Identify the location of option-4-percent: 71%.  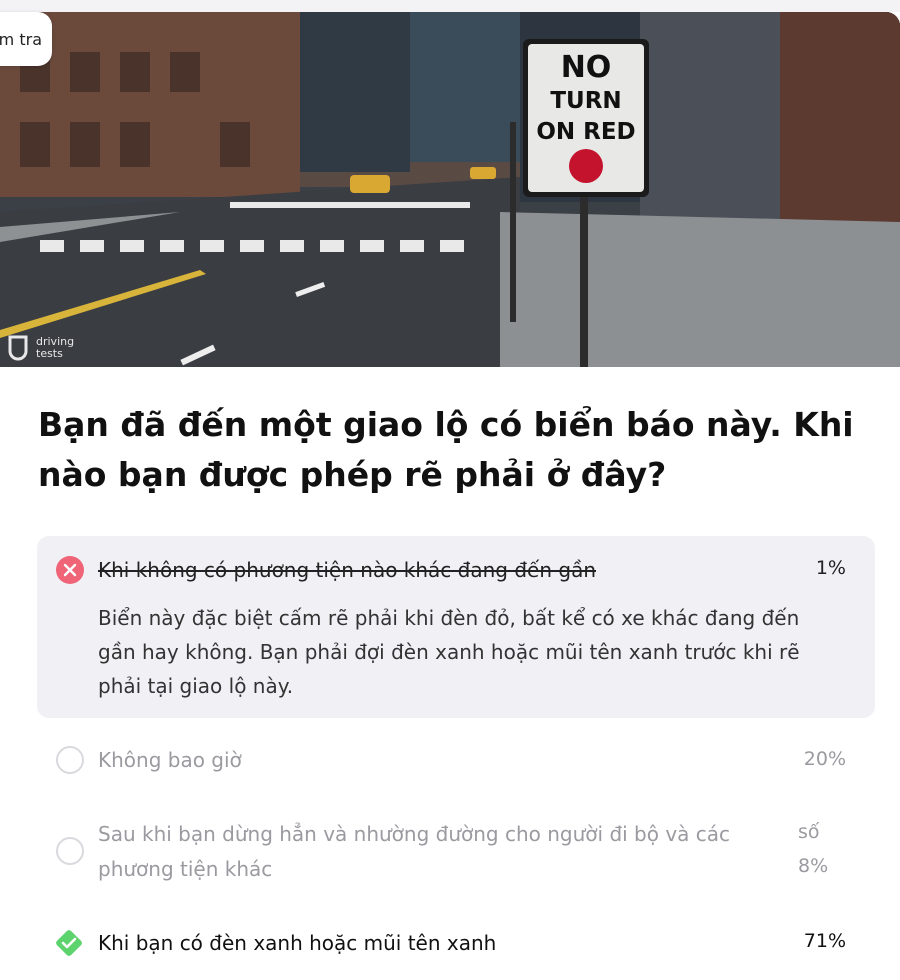
(824, 941).